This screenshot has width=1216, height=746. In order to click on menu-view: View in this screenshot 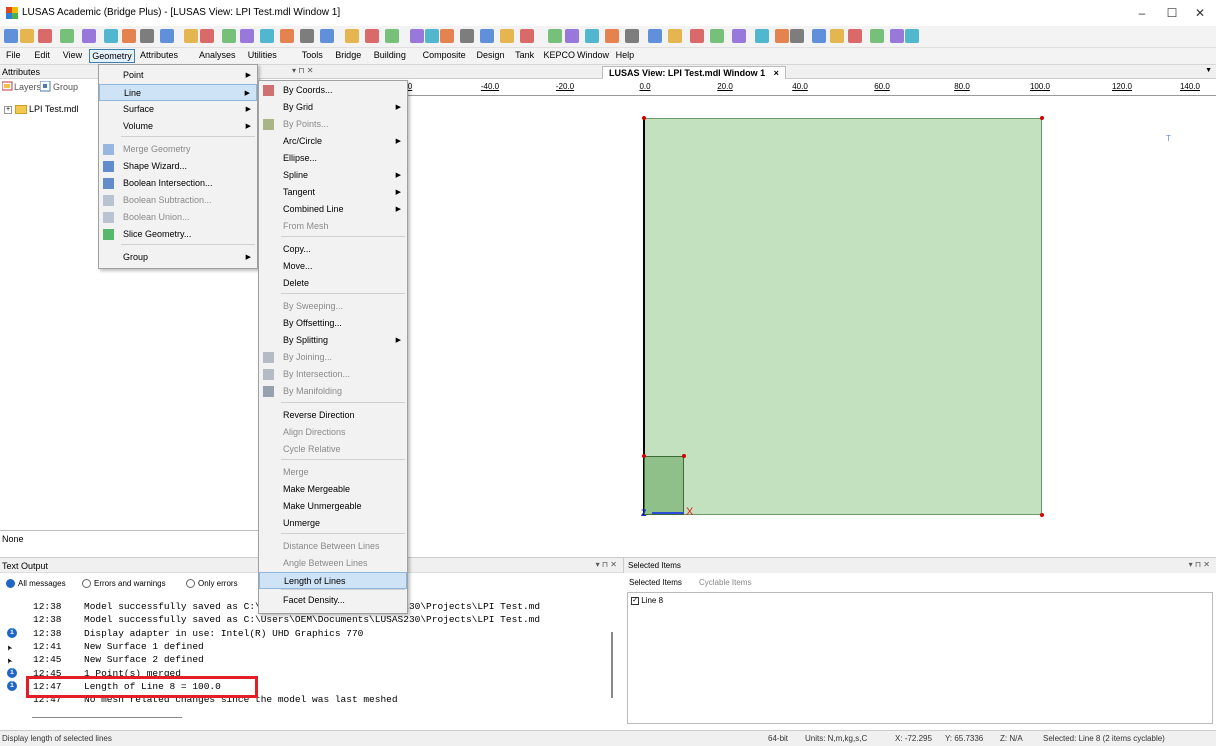, I will do `click(72, 55)`.